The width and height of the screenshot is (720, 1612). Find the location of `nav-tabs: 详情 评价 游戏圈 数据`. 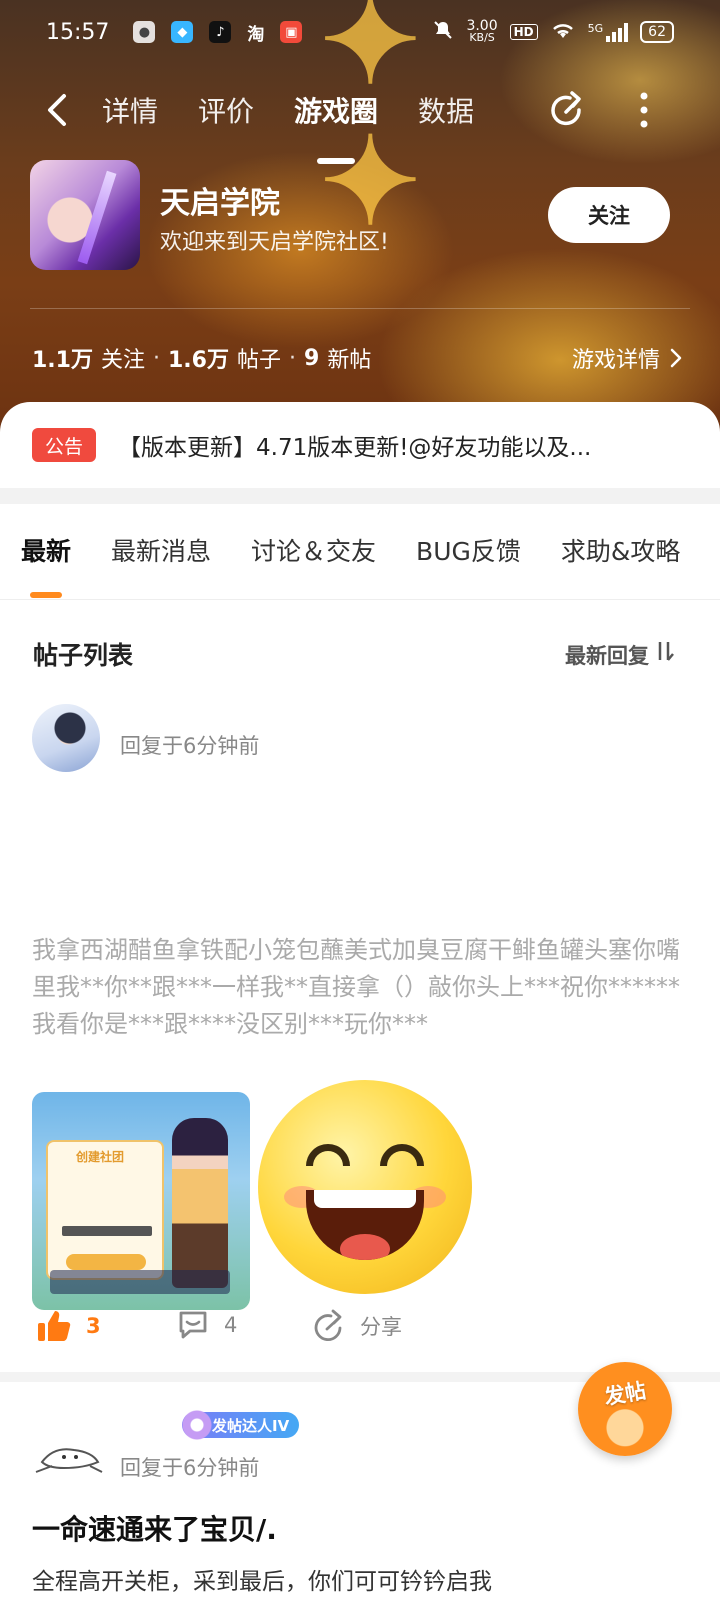

nav-tabs: 详情 评价 游戏圈 数据 is located at coordinates (288, 110).